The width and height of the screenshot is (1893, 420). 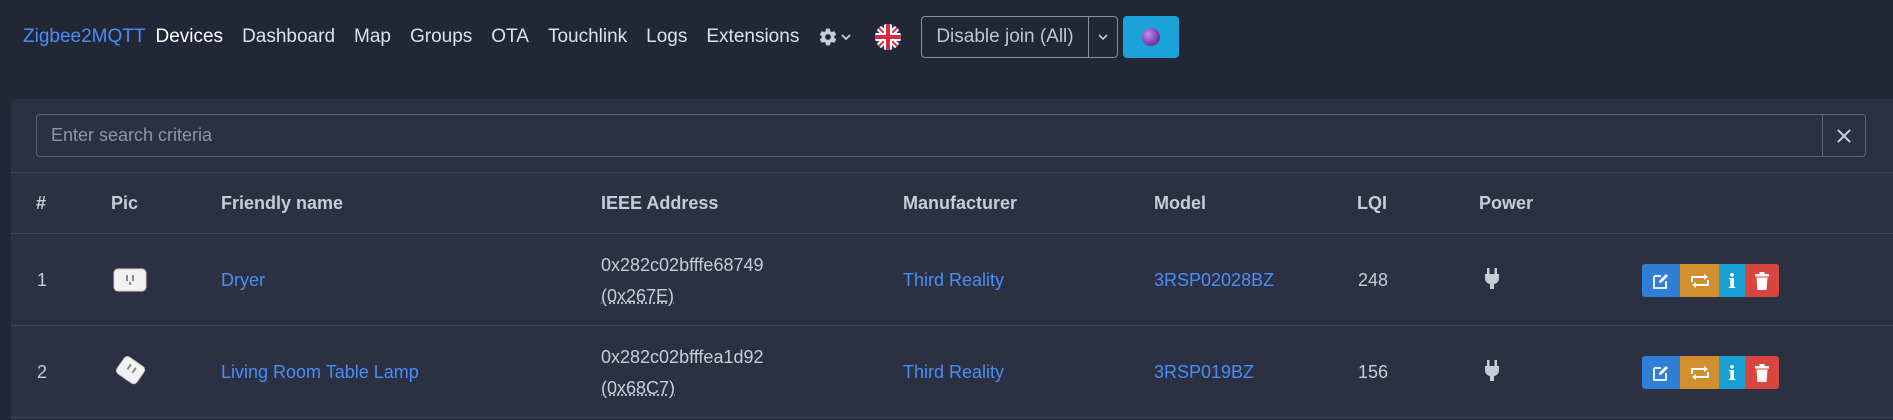 I want to click on nav-map: Map, so click(x=372, y=37).